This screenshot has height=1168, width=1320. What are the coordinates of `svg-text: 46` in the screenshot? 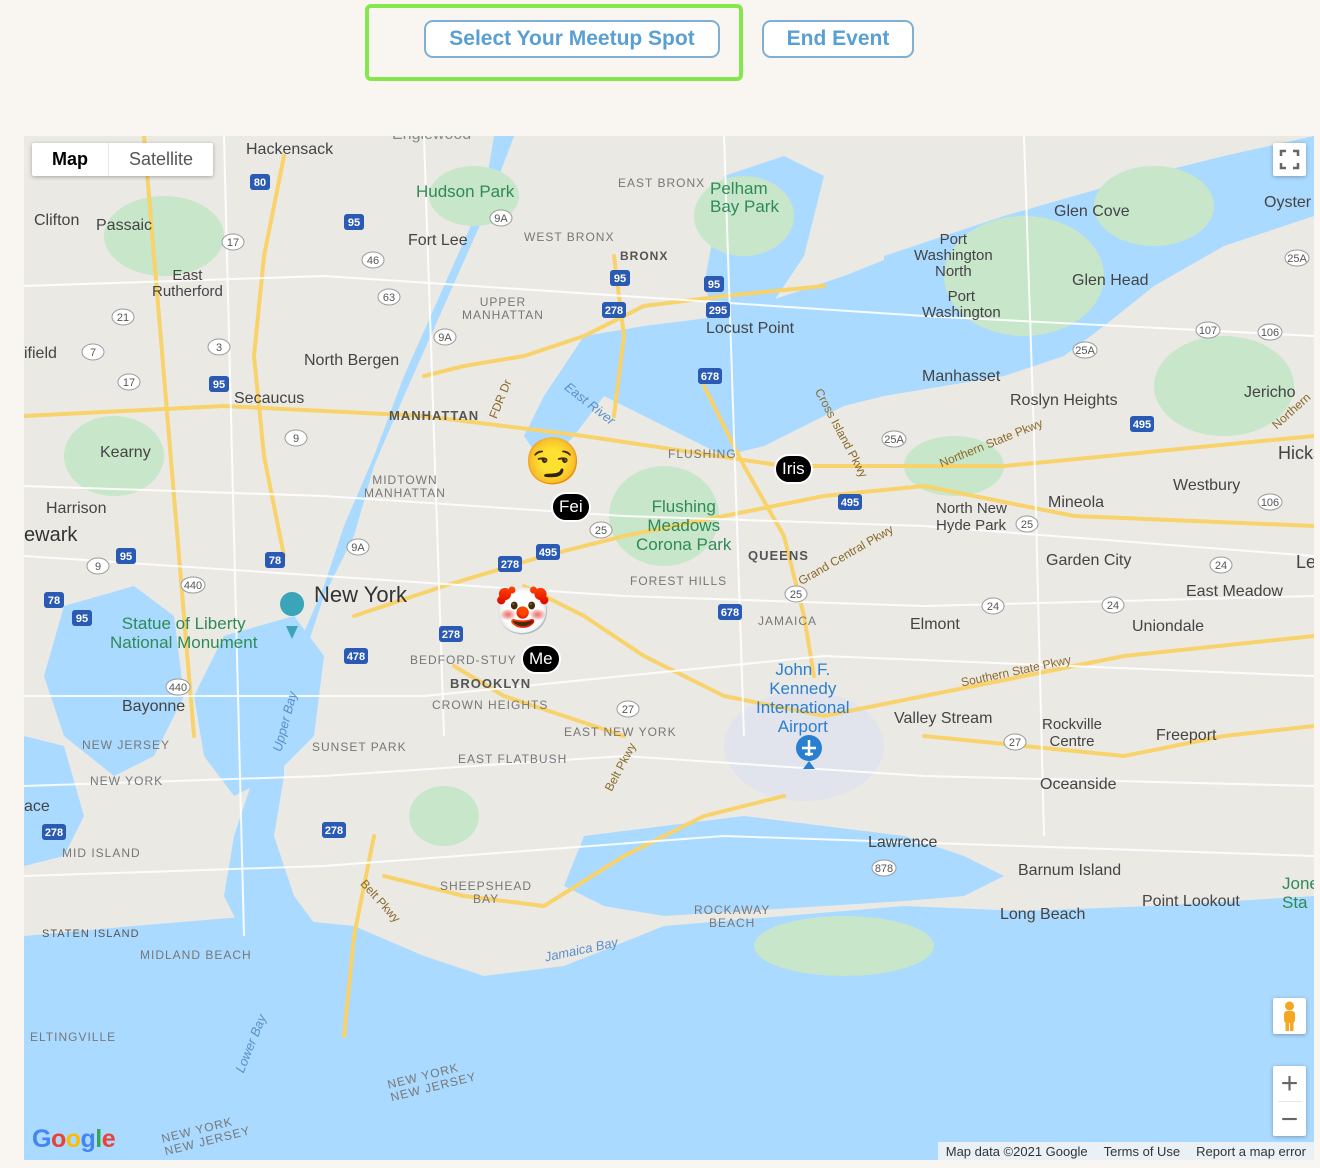 It's located at (373, 261).